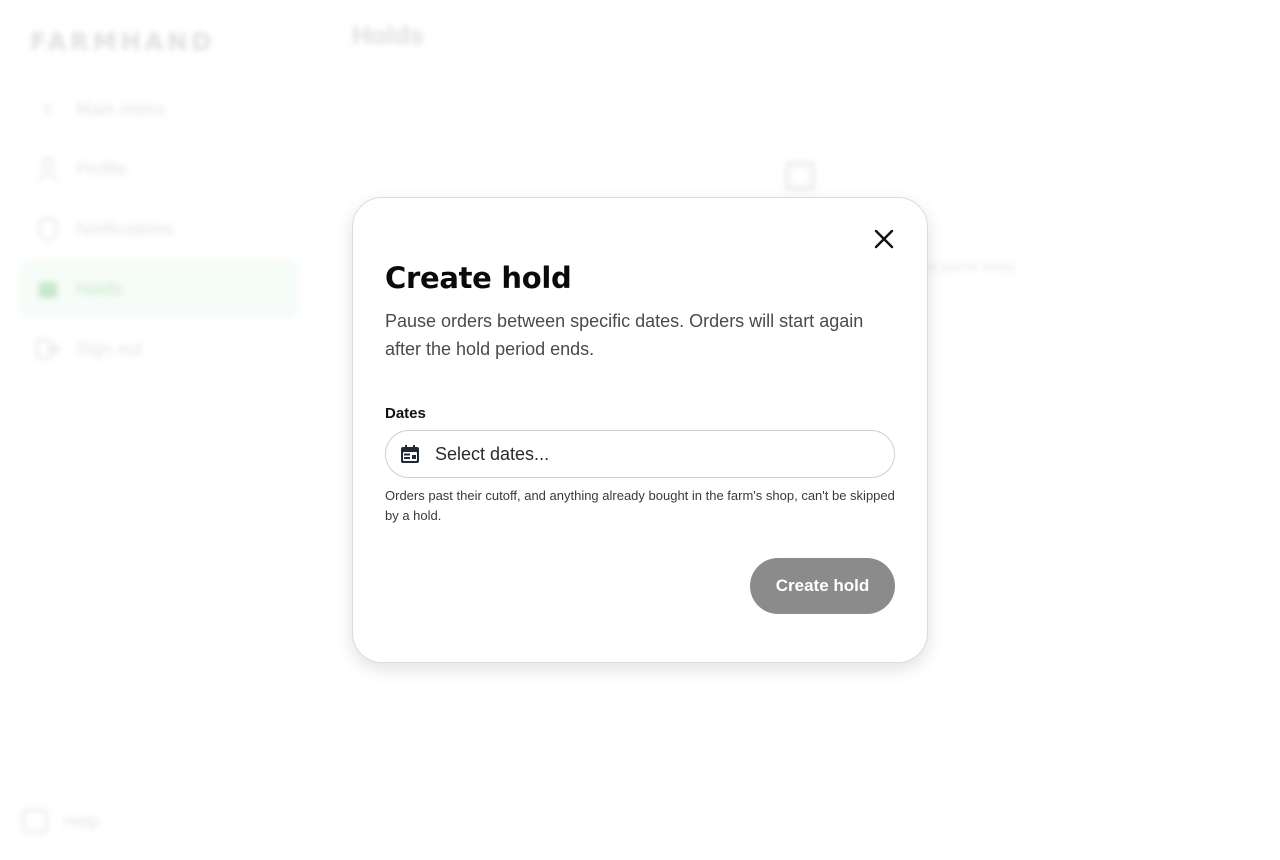 This screenshot has height=860, width=1280. Describe the element at coordinates (405, 413) in the screenshot. I see `dates-label: Dates` at that location.